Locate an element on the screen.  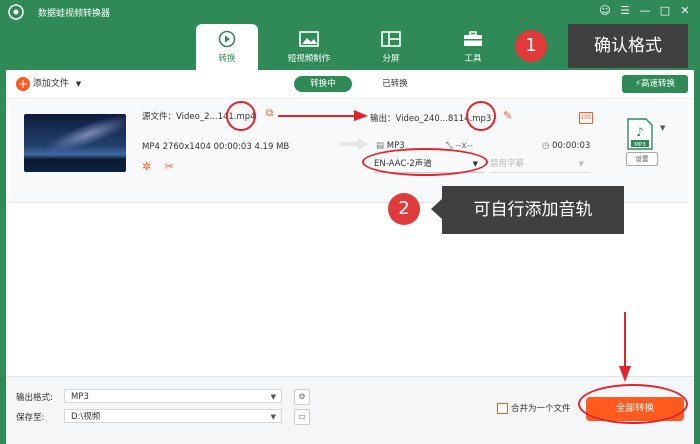
cut-icon: ✂ is located at coordinates (169, 166).